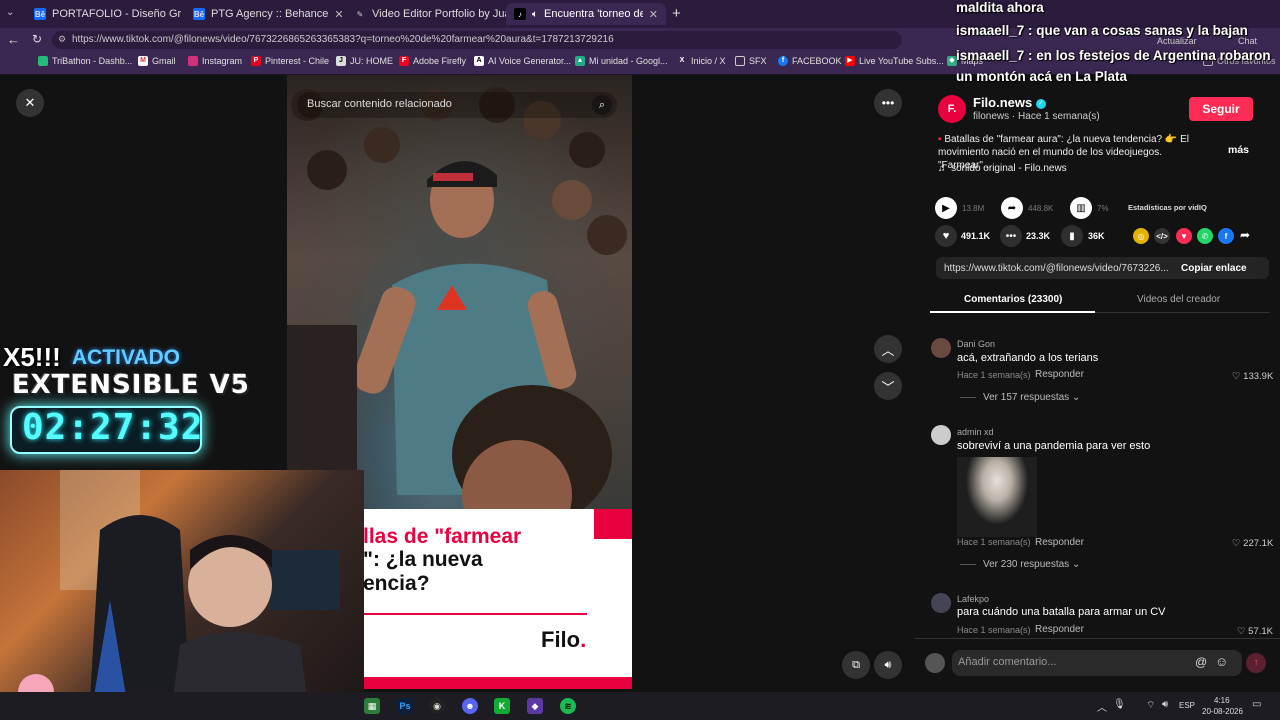  I want to click on comment-username: Dani Gon, so click(976, 344).